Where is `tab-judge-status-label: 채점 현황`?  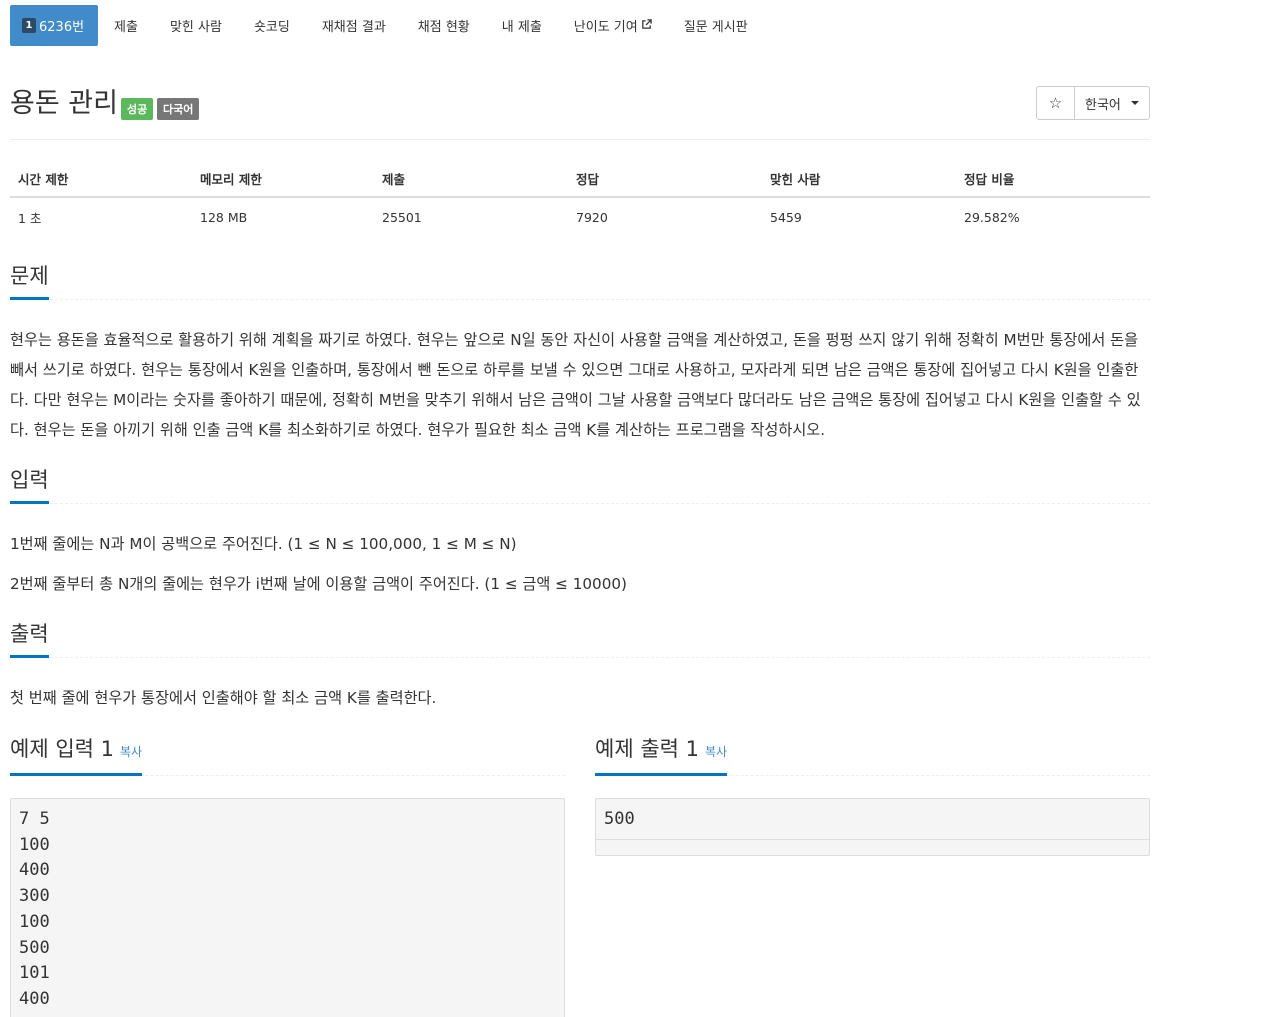
tab-judge-status-label: 채점 현황 is located at coordinates (443, 27).